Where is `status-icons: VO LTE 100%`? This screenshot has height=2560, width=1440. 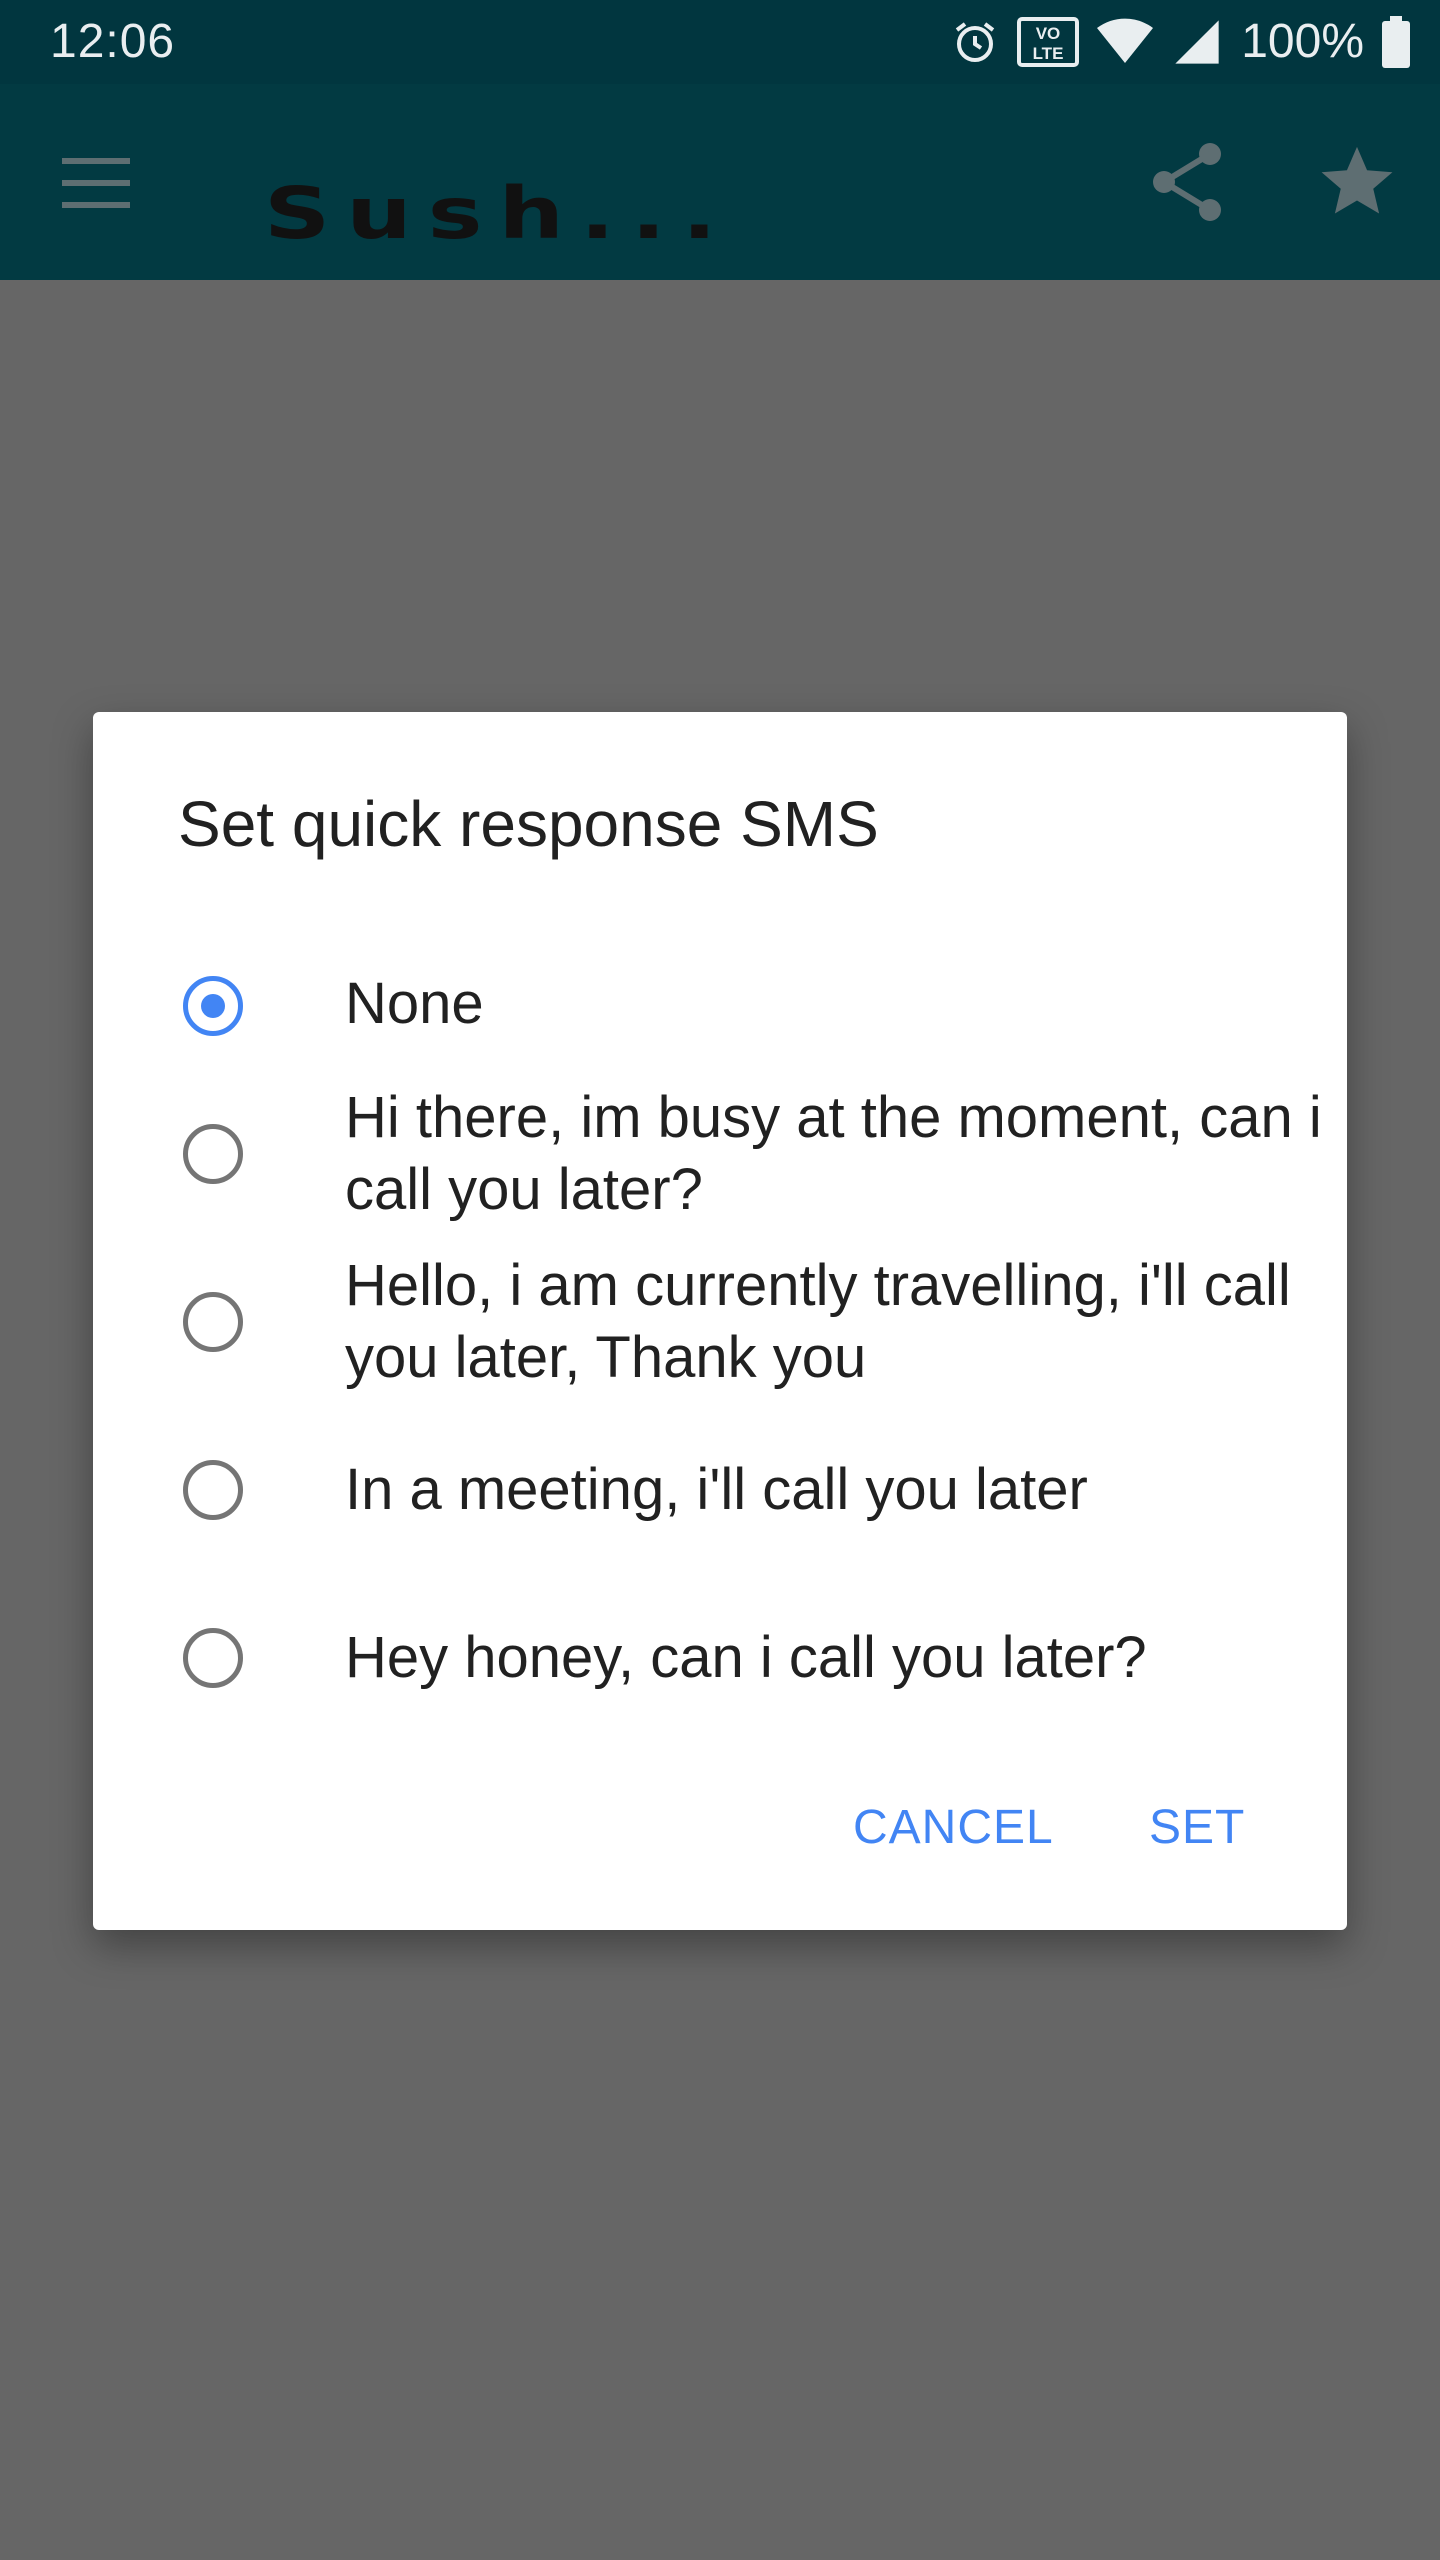
status-icons: VO LTE 100% is located at coordinates (1180, 42).